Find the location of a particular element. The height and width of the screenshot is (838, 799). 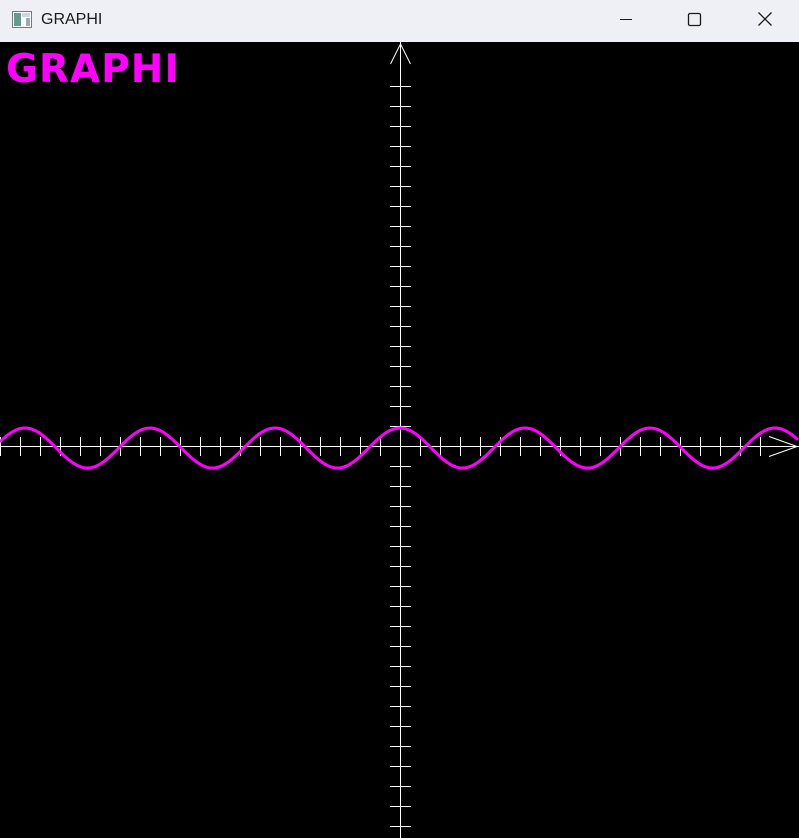

maximize-icon is located at coordinates (694, 21).